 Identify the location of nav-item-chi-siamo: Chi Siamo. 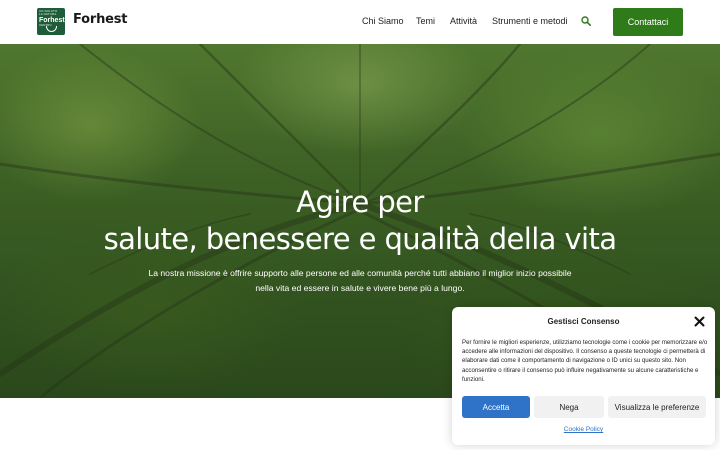
(383, 21).